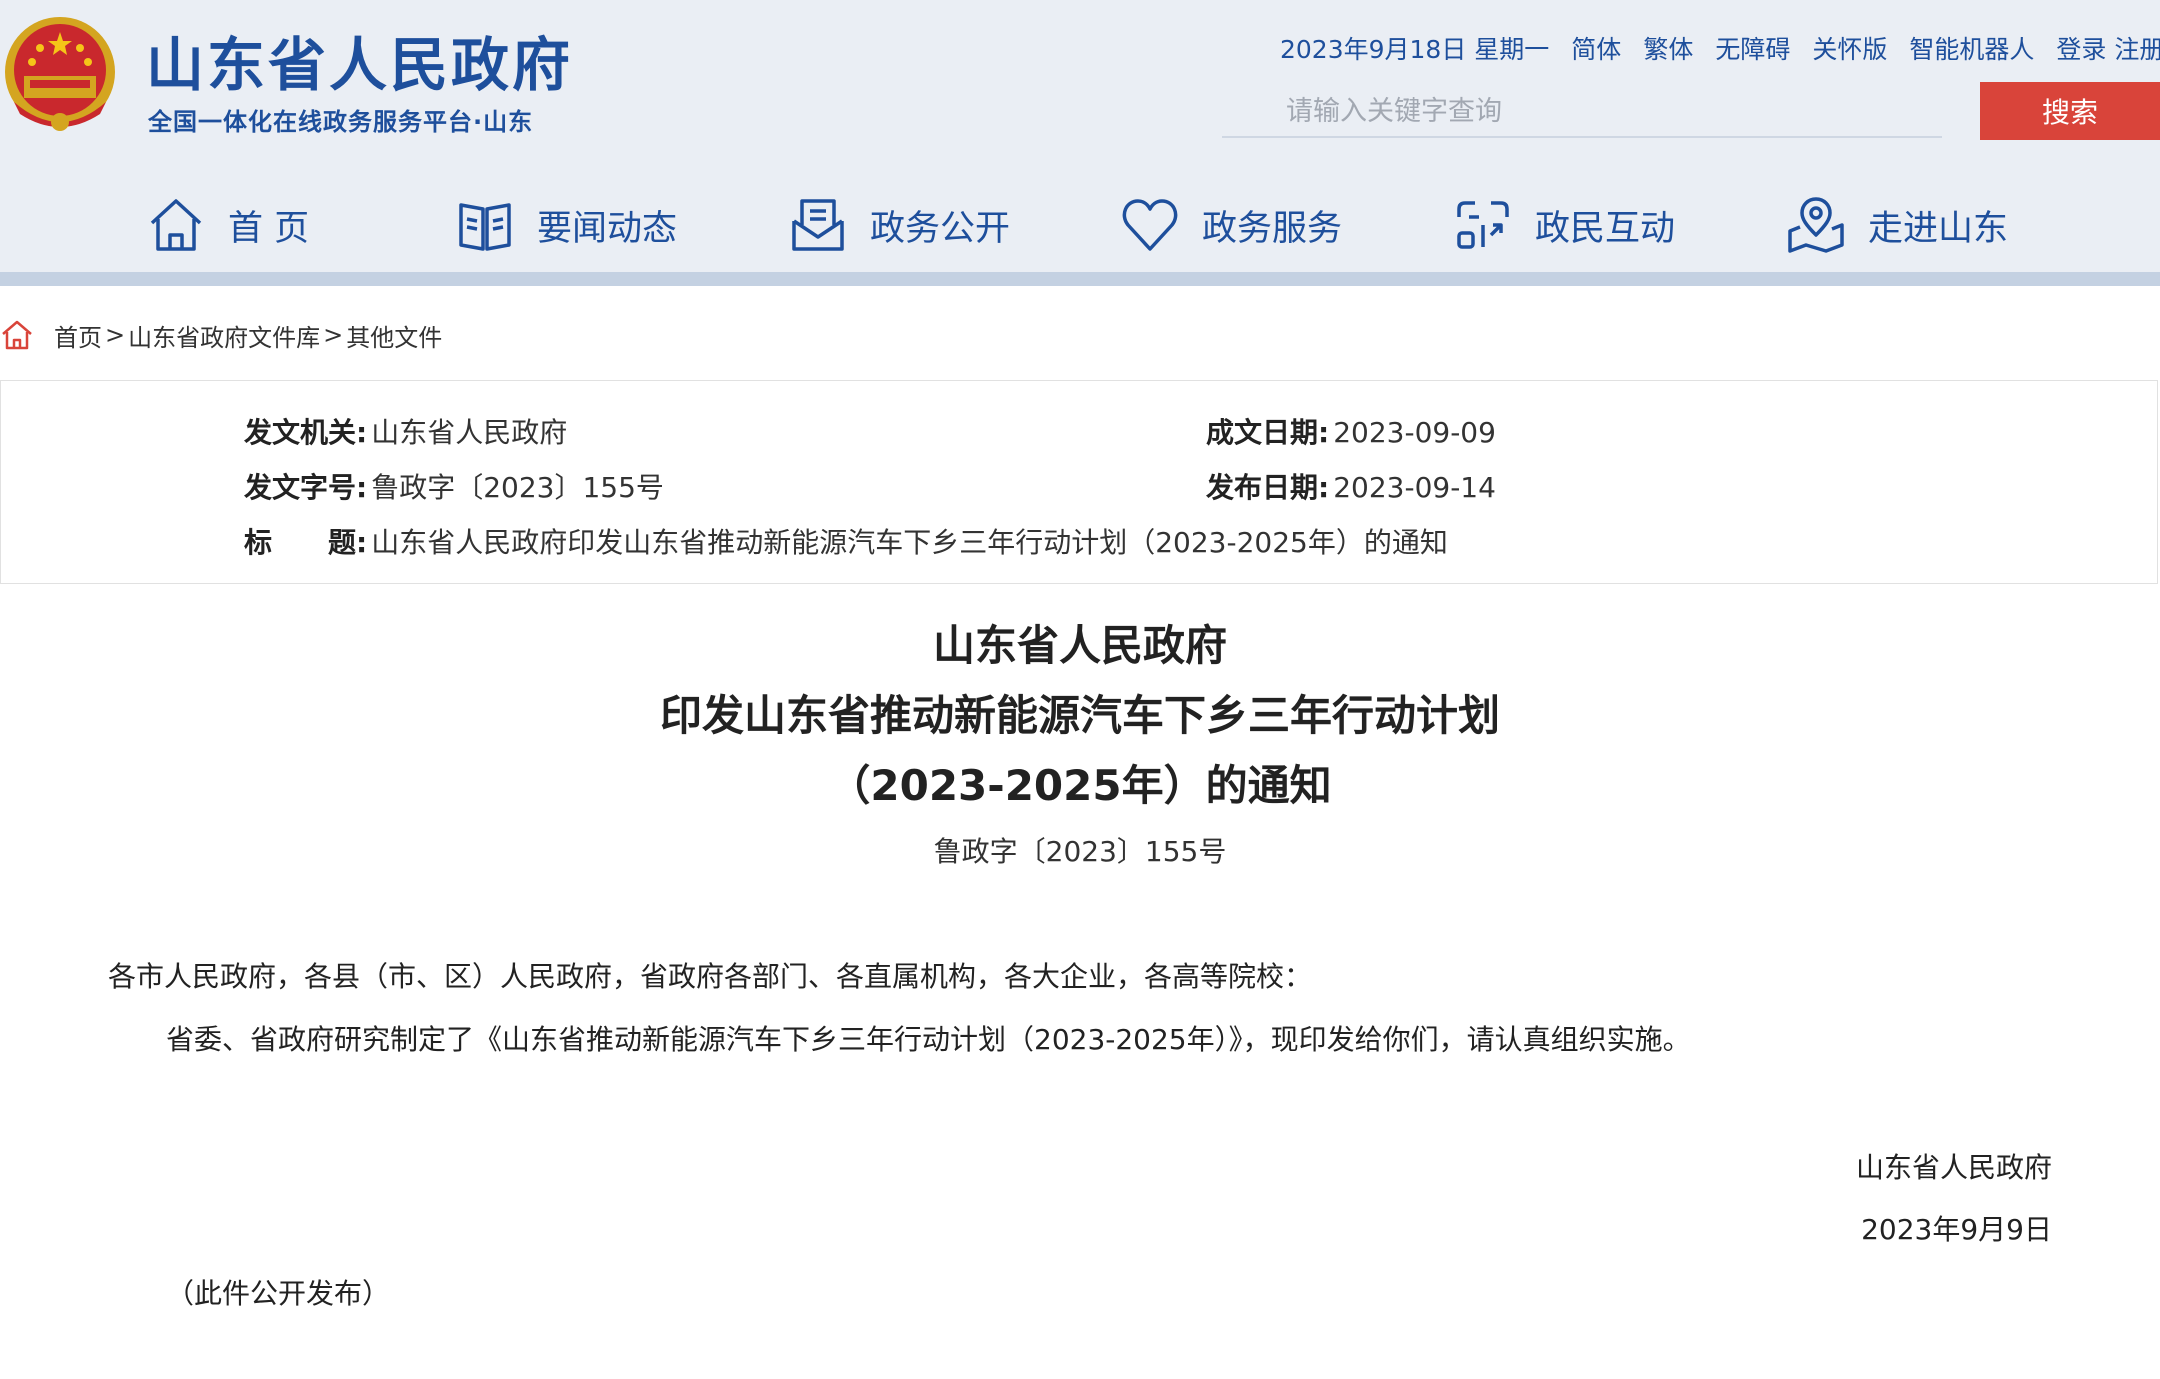 This screenshot has width=2160, height=1379. Describe the element at coordinates (1971, 48) in the screenshot. I see `link-robot: 智能机器人` at that location.